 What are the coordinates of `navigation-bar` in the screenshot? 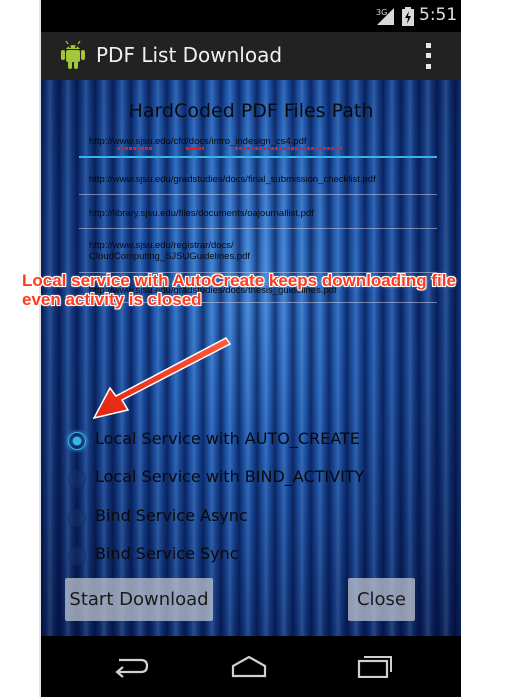 It's located at (251, 666).